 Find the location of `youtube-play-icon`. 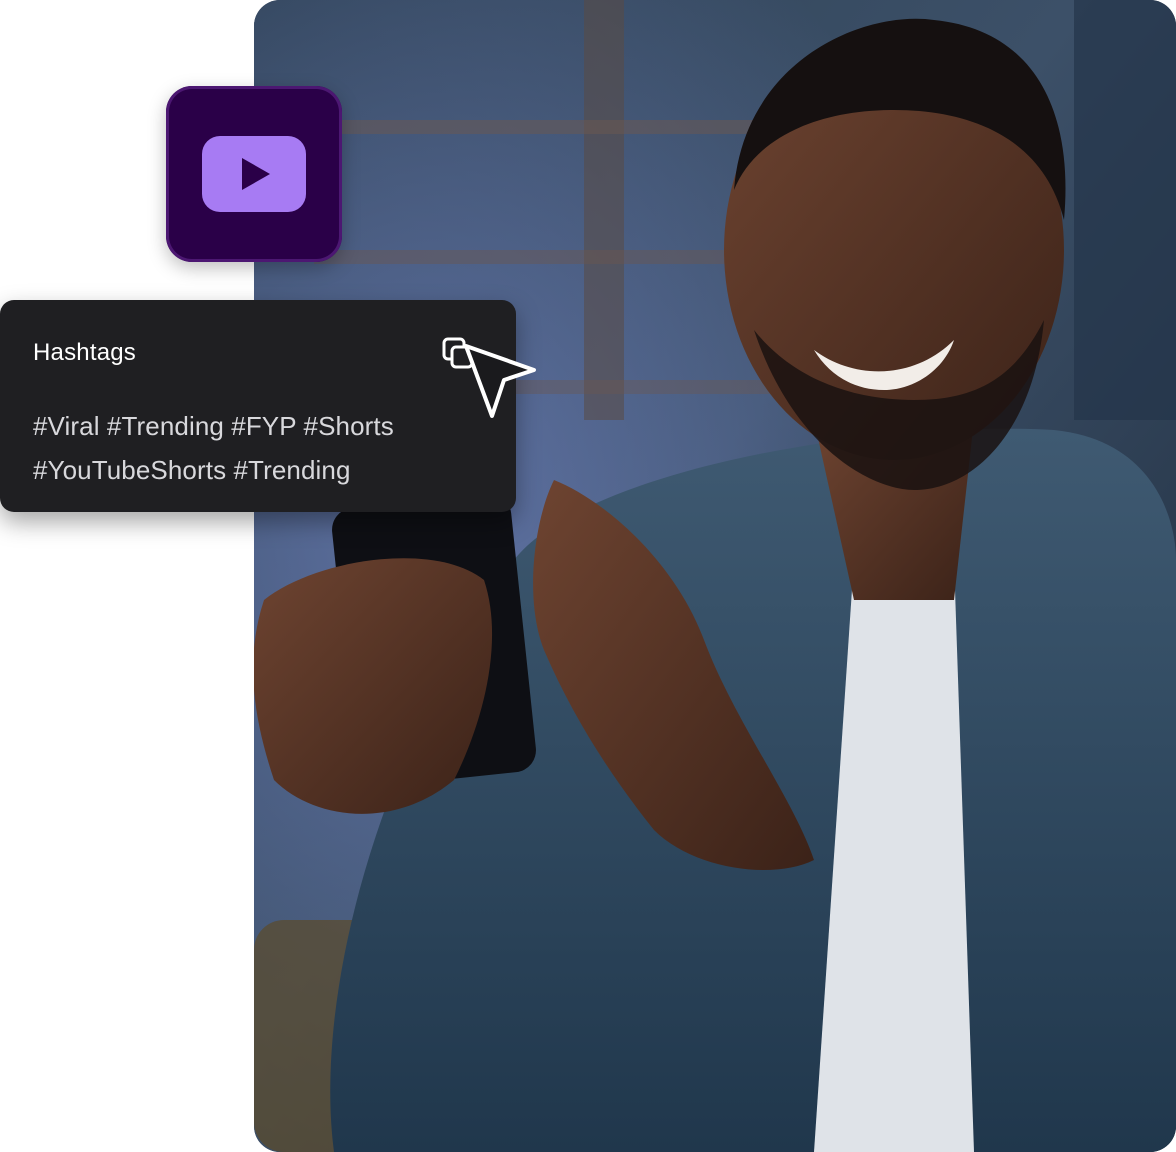

youtube-play-icon is located at coordinates (254, 174).